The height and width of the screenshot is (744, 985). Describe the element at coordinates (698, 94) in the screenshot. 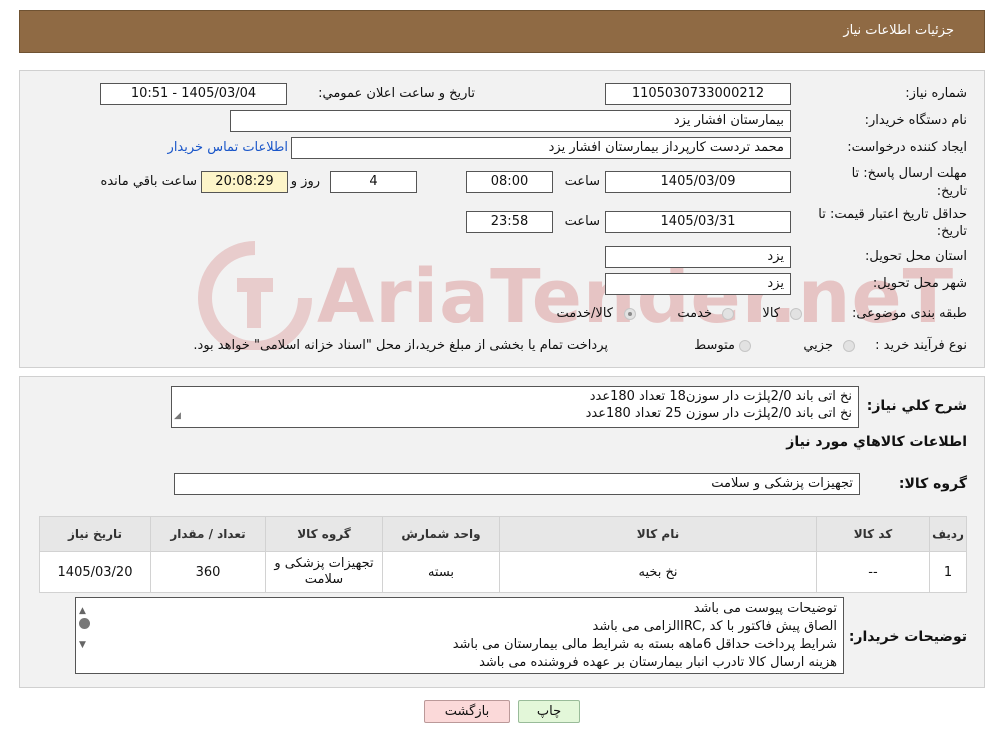

I see `need-number-field: 1105030733000212` at that location.